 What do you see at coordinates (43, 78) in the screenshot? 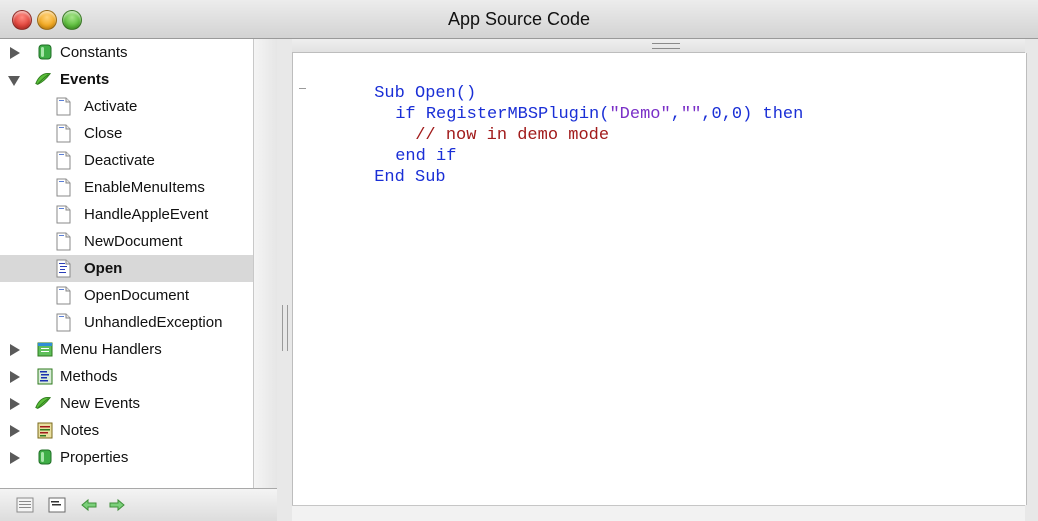
I see `events-icon` at bounding box center [43, 78].